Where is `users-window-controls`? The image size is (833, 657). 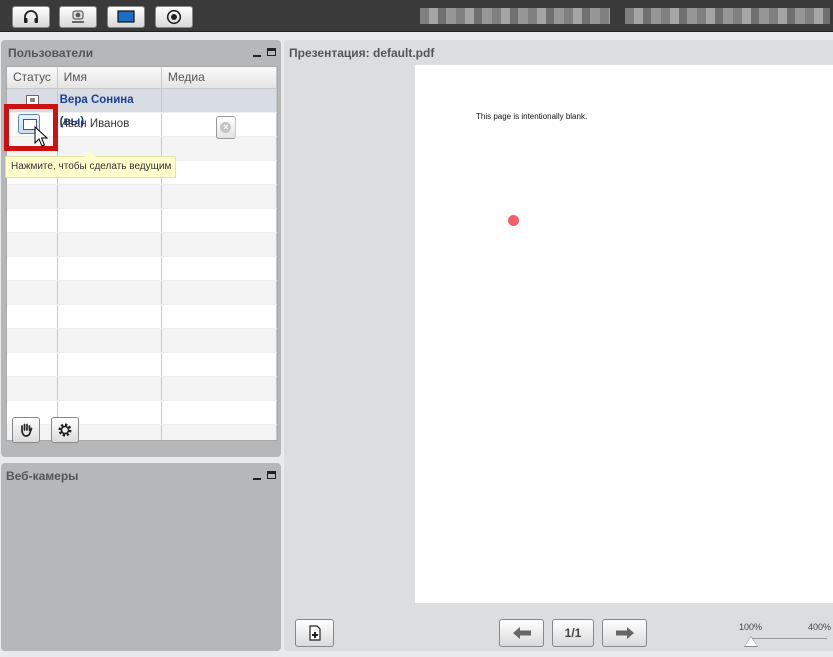
users-window-controls is located at coordinates (264, 51).